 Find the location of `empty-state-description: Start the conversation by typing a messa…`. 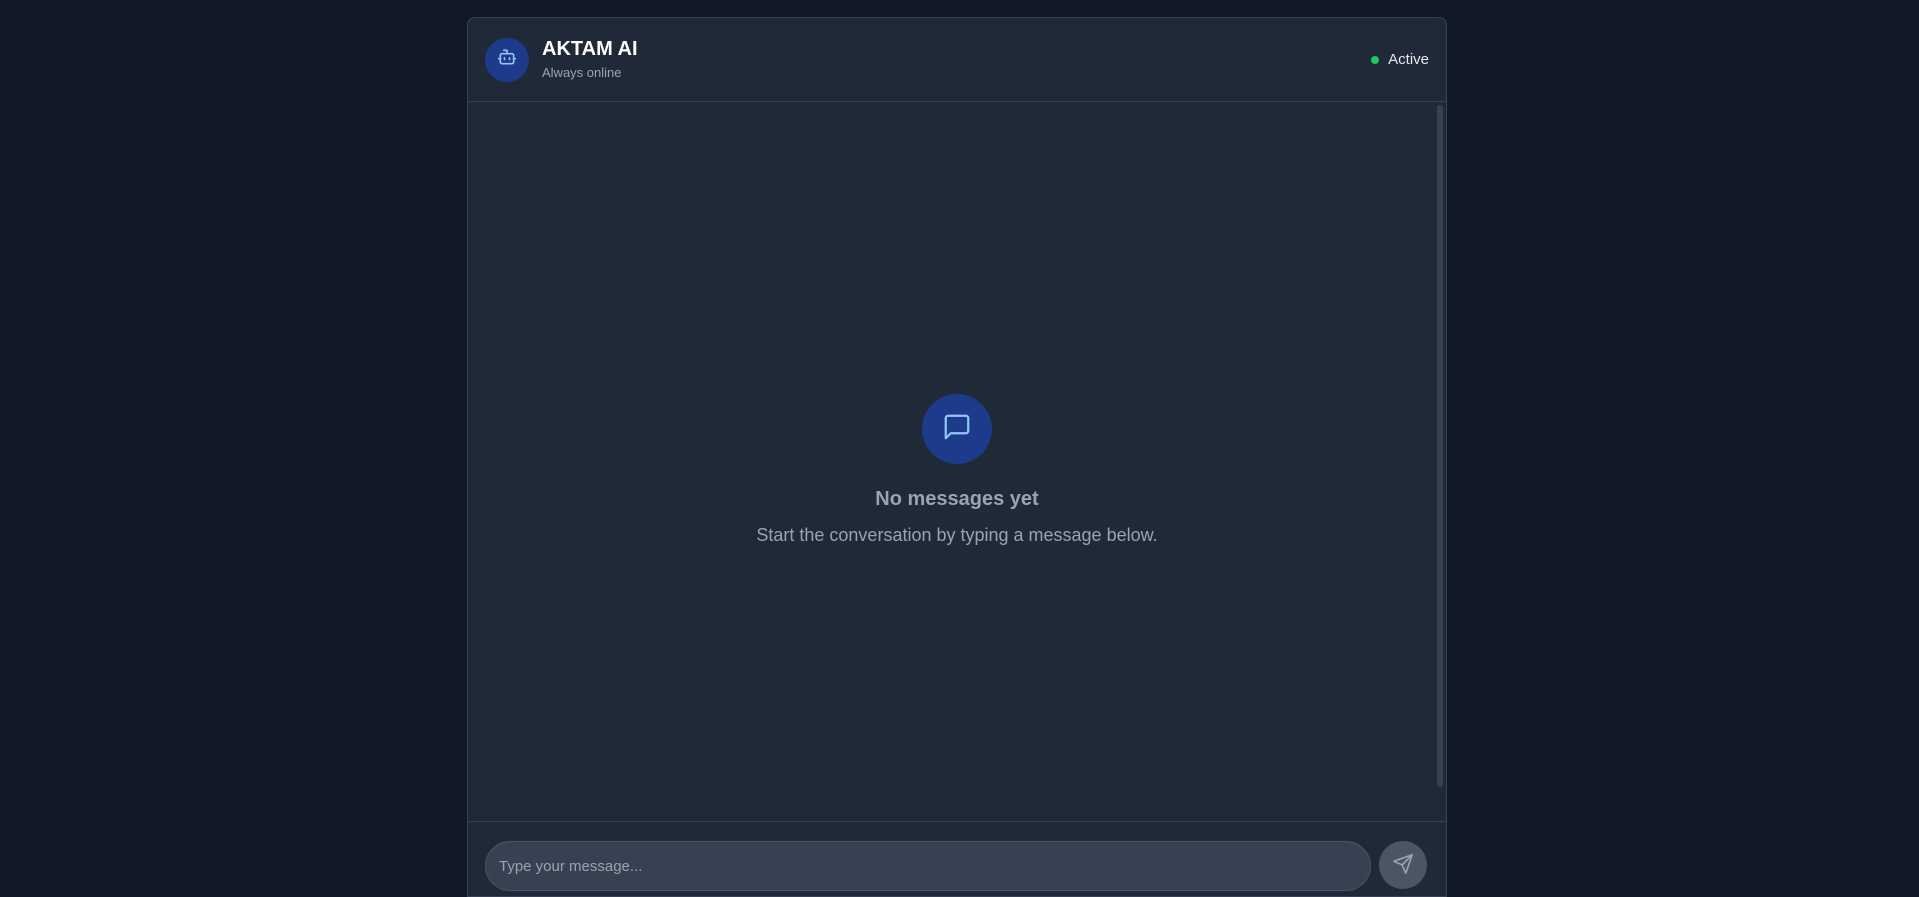

empty-state-description: Start the conversation by typing a messa… is located at coordinates (957, 535).